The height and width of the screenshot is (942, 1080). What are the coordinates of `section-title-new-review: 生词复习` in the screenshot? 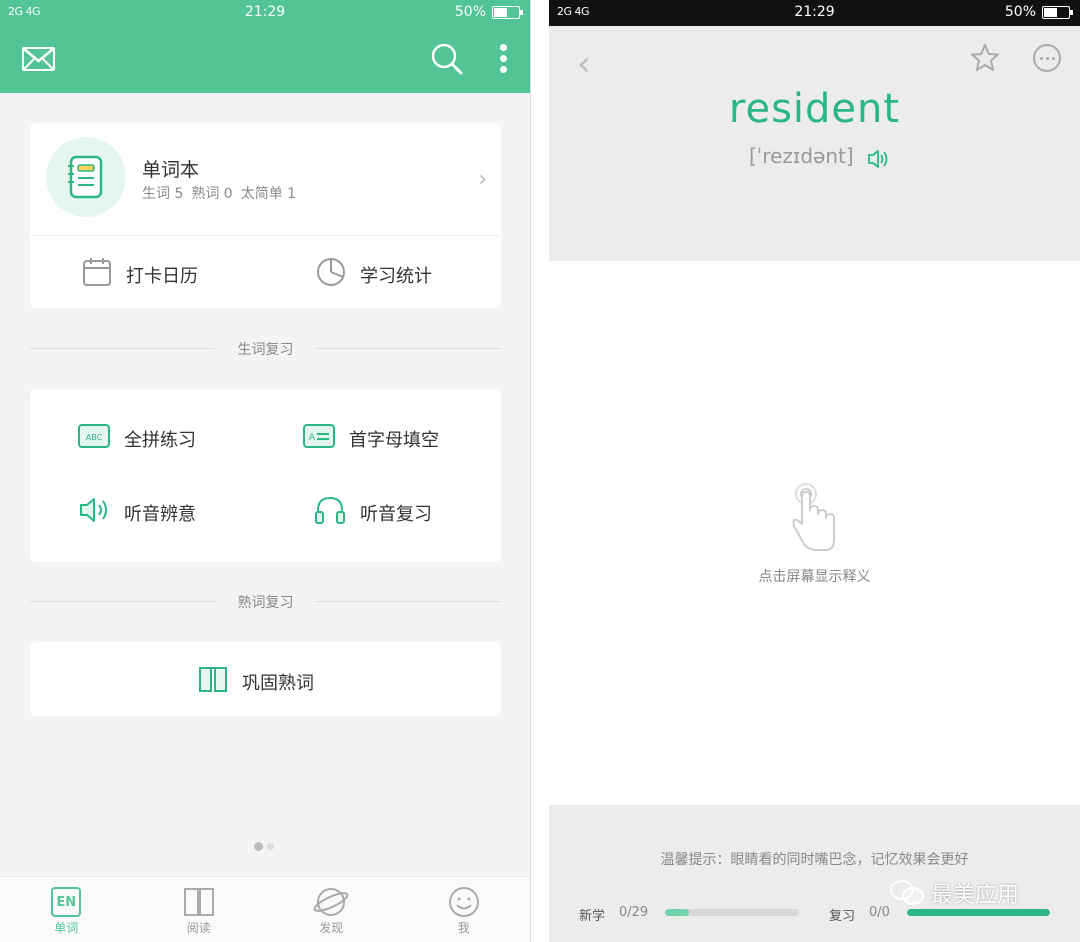 It's located at (265, 349).